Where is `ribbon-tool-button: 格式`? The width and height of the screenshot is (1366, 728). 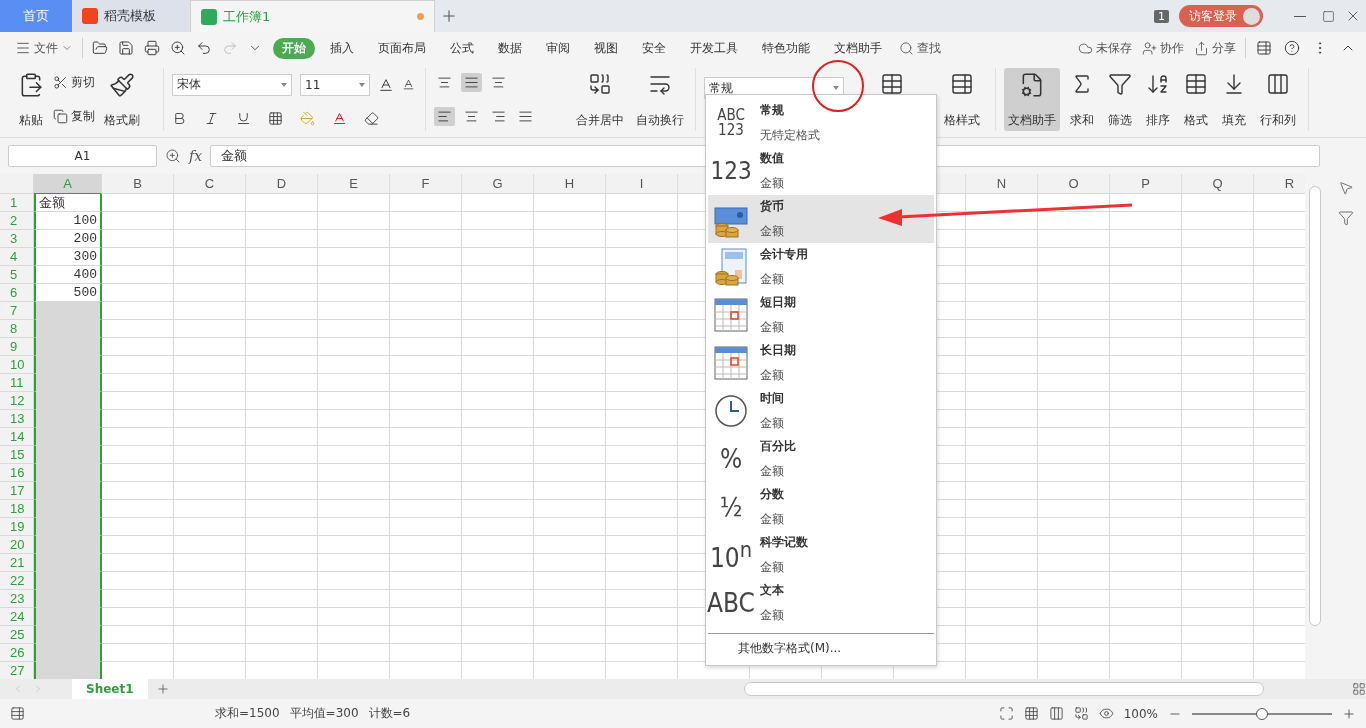 ribbon-tool-button: 格式 is located at coordinates (1196, 99).